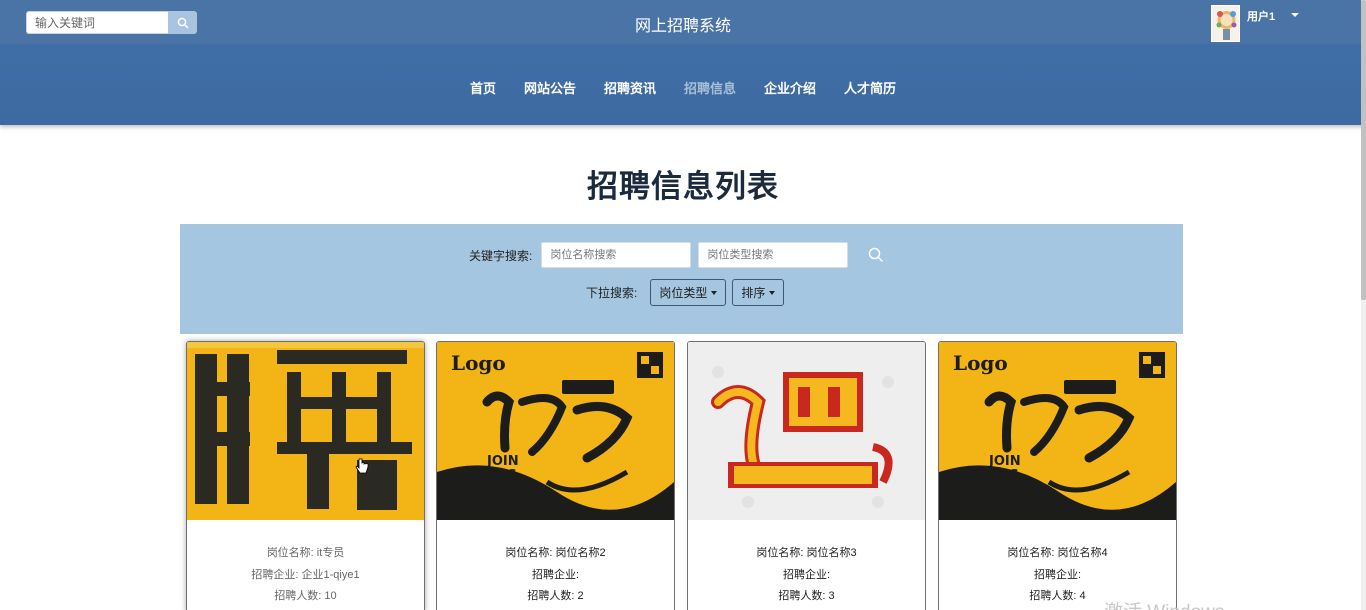 This screenshot has height=610, width=1366. Describe the element at coordinates (870, 87) in the screenshot. I see `nav-item-talent-resume: 人才简历` at that location.